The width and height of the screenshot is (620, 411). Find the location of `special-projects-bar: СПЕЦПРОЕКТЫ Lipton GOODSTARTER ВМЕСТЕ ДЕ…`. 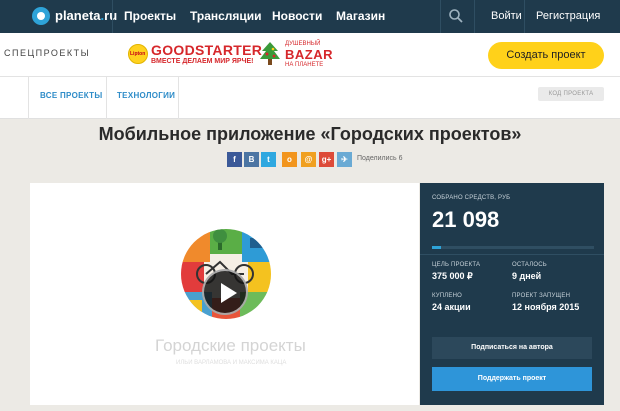

special-projects-bar: СПЕЦПРОЕКТЫ Lipton GOODSTARTER ВМЕСТЕ ДЕ… is located at coordinates (310, 55).